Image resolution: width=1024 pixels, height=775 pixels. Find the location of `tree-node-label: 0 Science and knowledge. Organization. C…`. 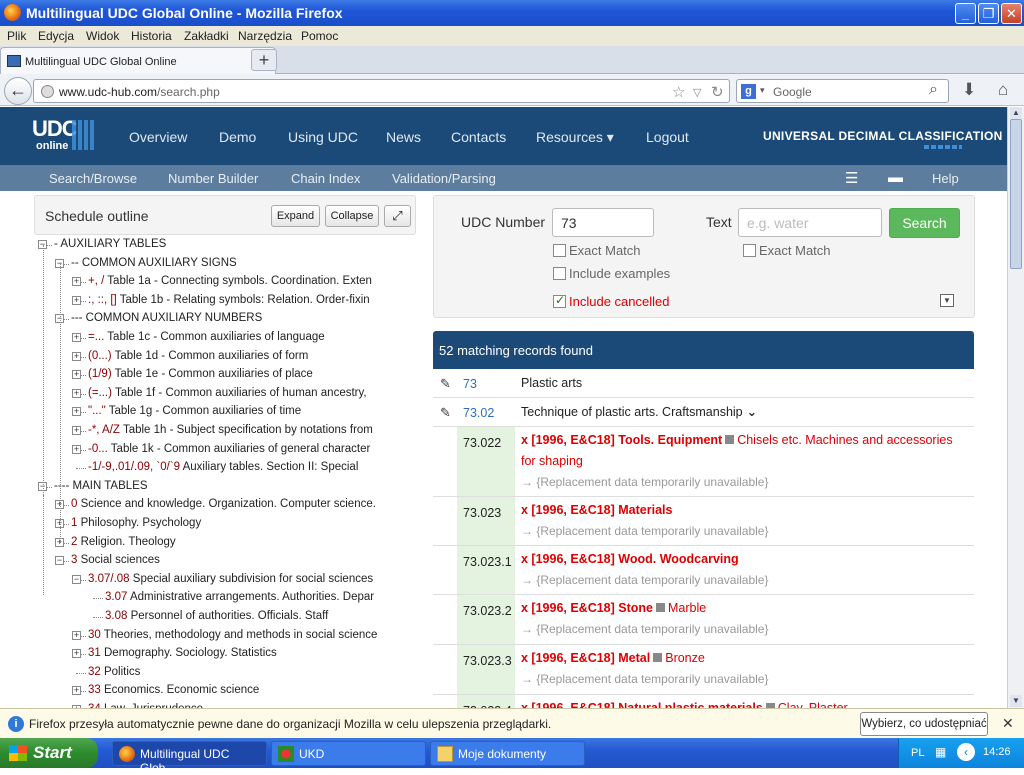

tree-node-label: 0 Science and knowledge. Organization. C… is located at coordinates (223, 504).